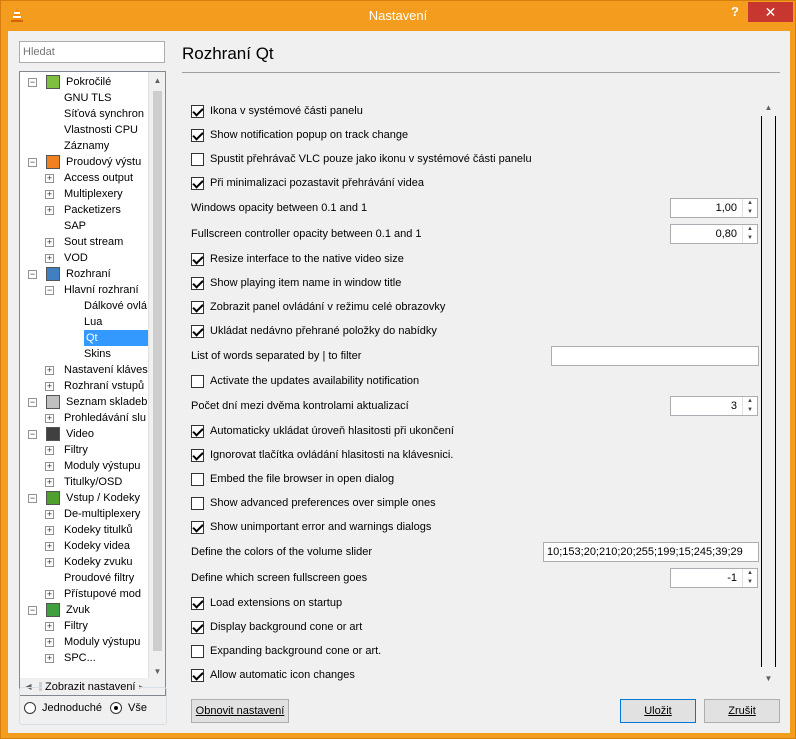 Image resolution: width=796 pixels, height=739 pixels. Describe the element at coordinates (742, 711) in the screenshot. I see `cancel-button: Zrušit` at that location.